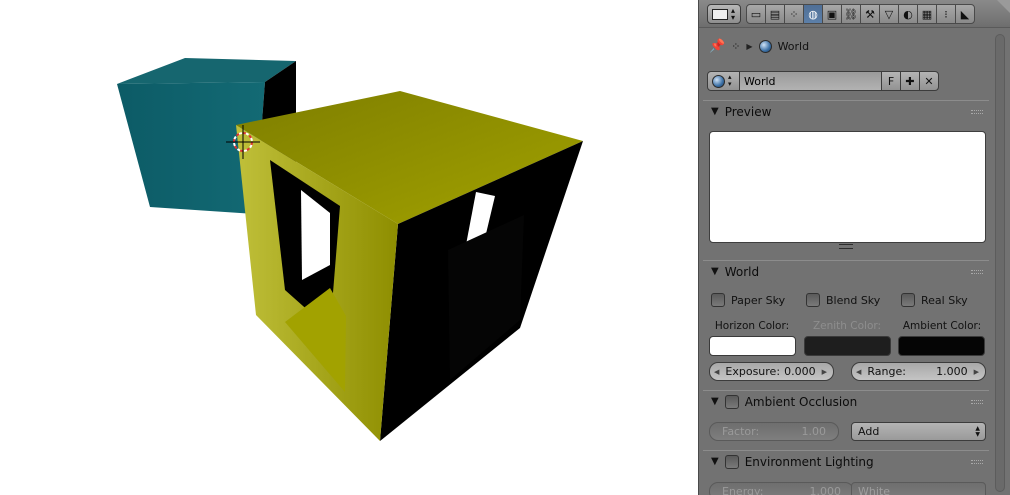 This screenshot has height=495, width=1010. What do you see at coordinates (886, 371) in the screenshot?
I see `range-label: Range:` at bounding box center [886, 371].